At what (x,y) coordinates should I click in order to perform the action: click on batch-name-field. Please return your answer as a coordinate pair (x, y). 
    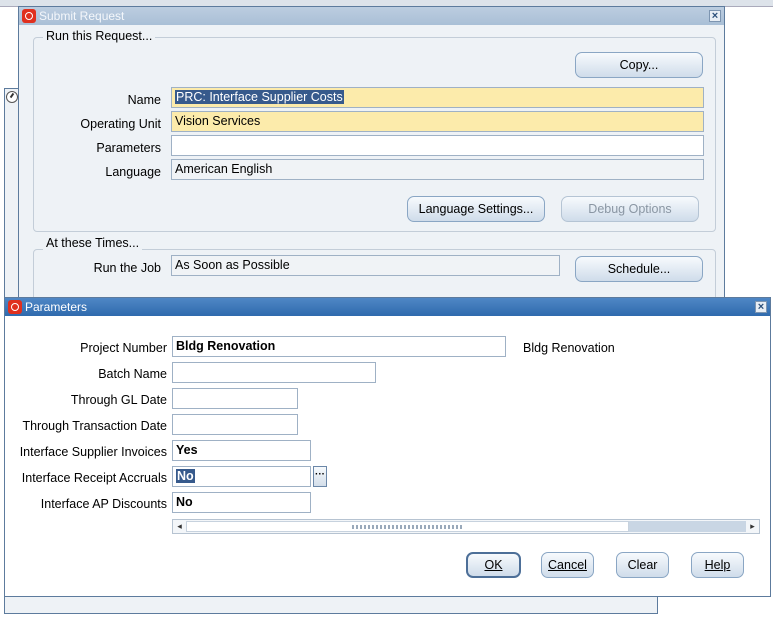
    Looking at the image, I should click on (274, 372).